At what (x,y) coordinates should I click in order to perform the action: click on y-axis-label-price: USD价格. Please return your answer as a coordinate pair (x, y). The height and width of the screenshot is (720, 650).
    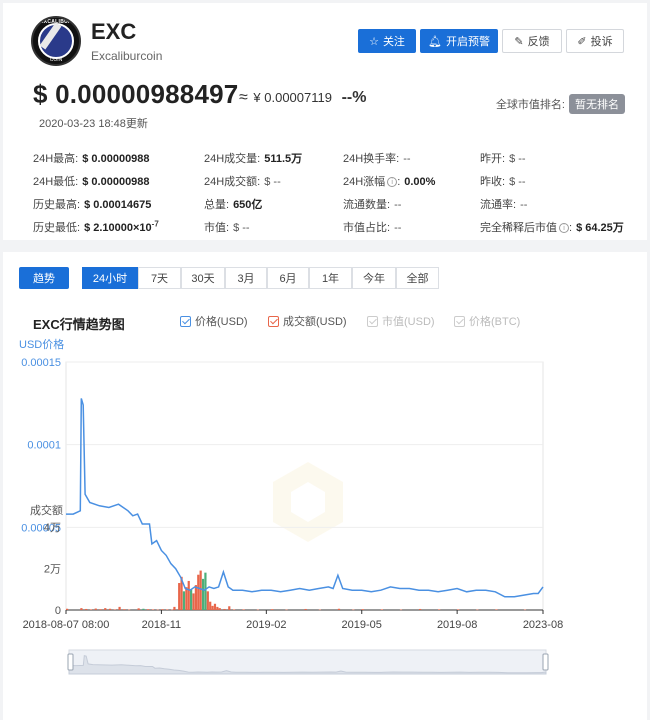
    Looking at the image, I should click on (41, 344).